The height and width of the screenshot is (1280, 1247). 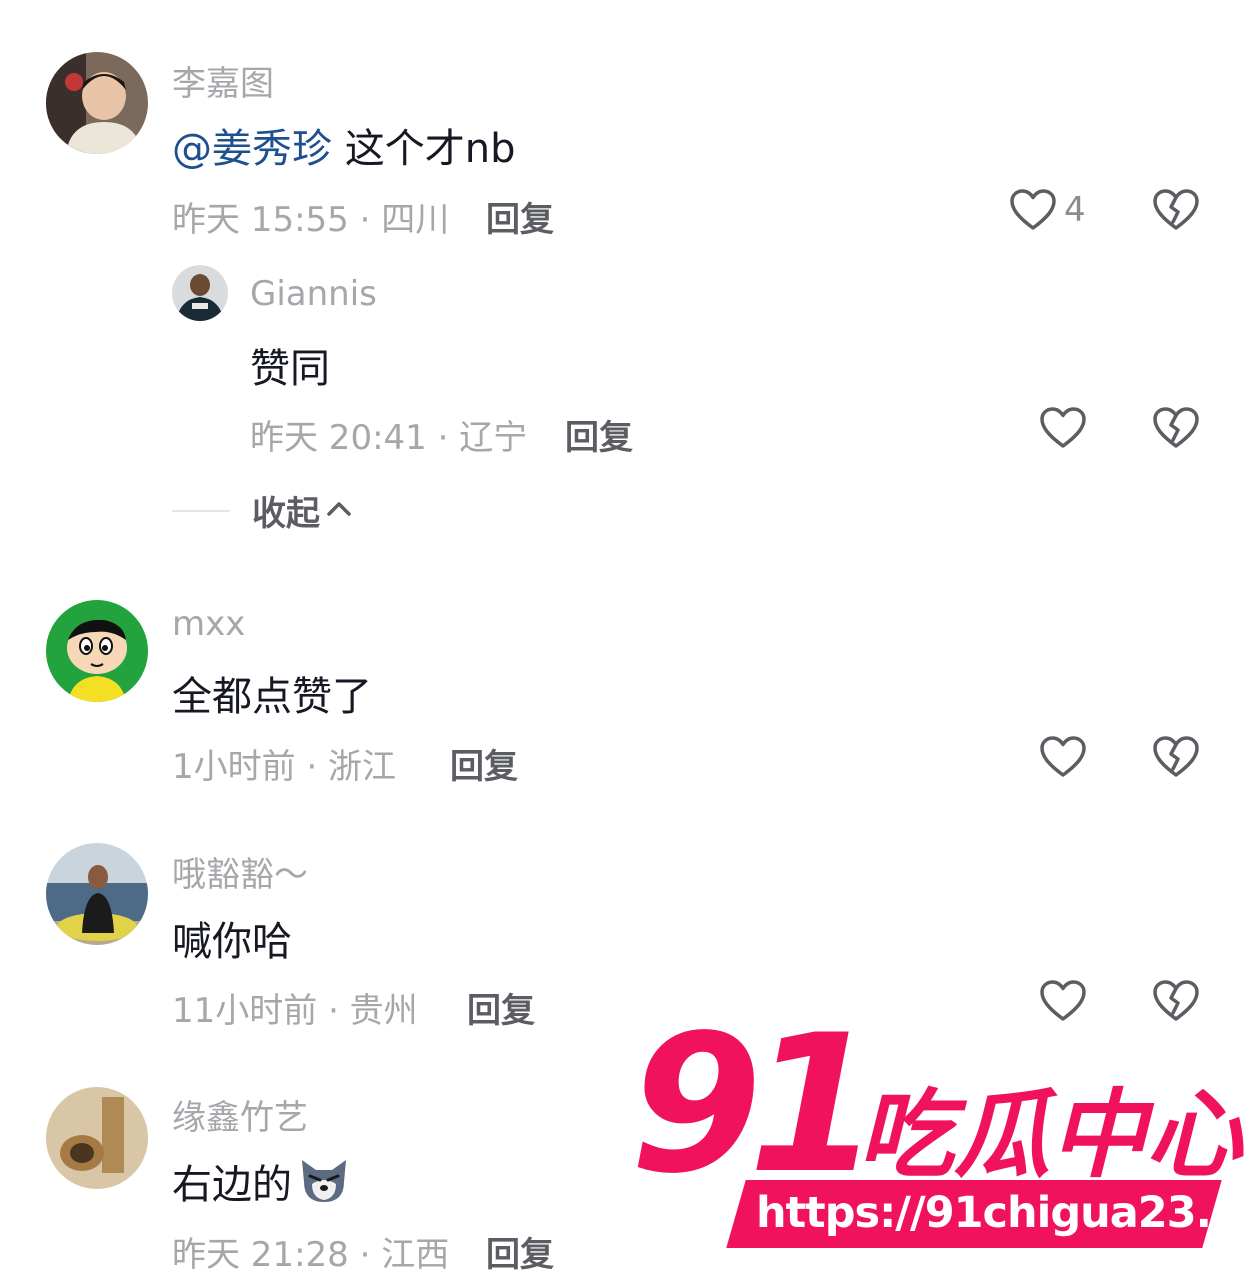 I want to click on like-button: 4, so click(x=1048, y=210).